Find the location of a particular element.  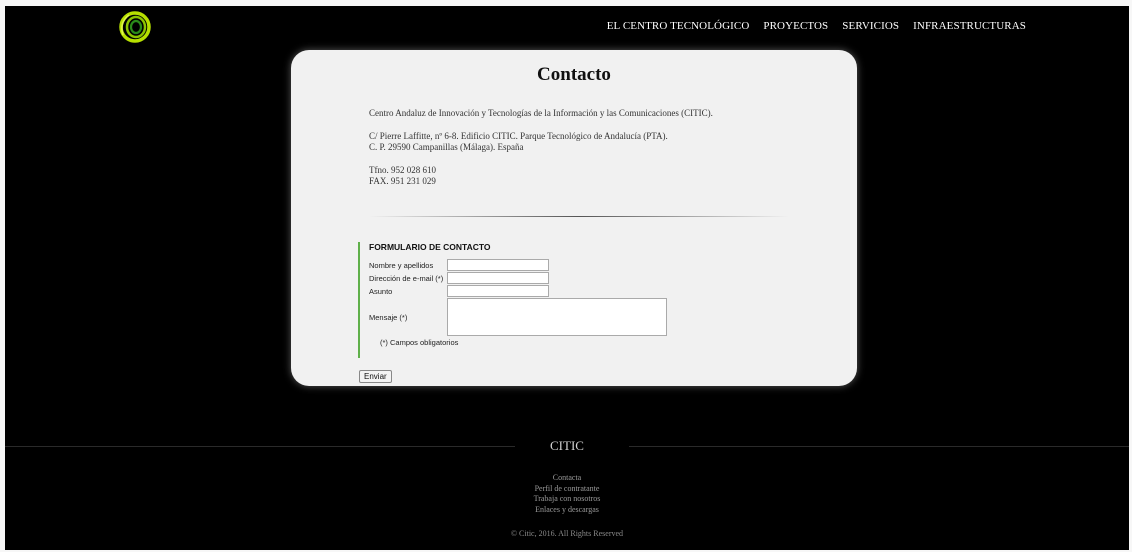

phone-number: Tfno. 952 028 610 is located at coordinates (402, 169).